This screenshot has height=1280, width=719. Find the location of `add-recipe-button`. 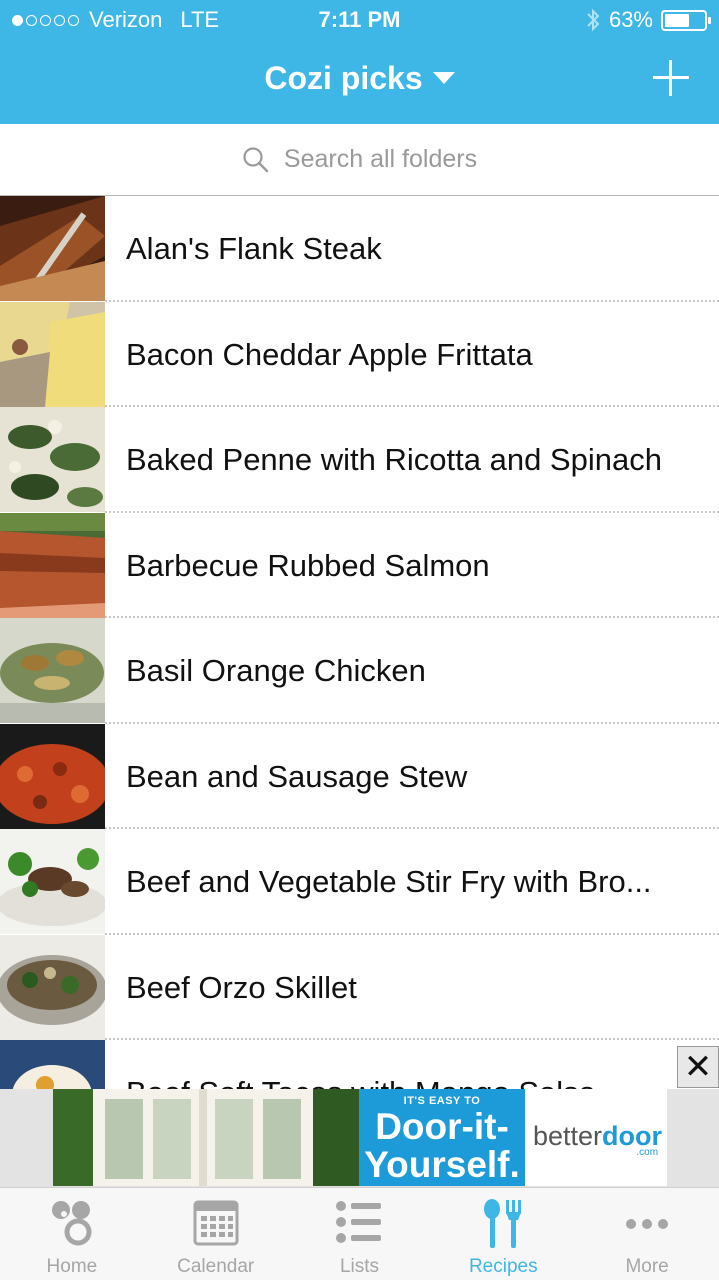

add-recipe-button is located at coordinates (671, 78).